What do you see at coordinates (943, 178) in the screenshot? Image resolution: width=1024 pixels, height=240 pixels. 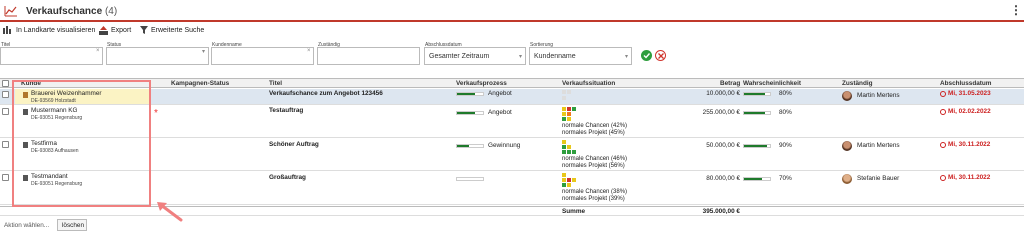 I see `clock-icon` at bounding box center [943, 178].